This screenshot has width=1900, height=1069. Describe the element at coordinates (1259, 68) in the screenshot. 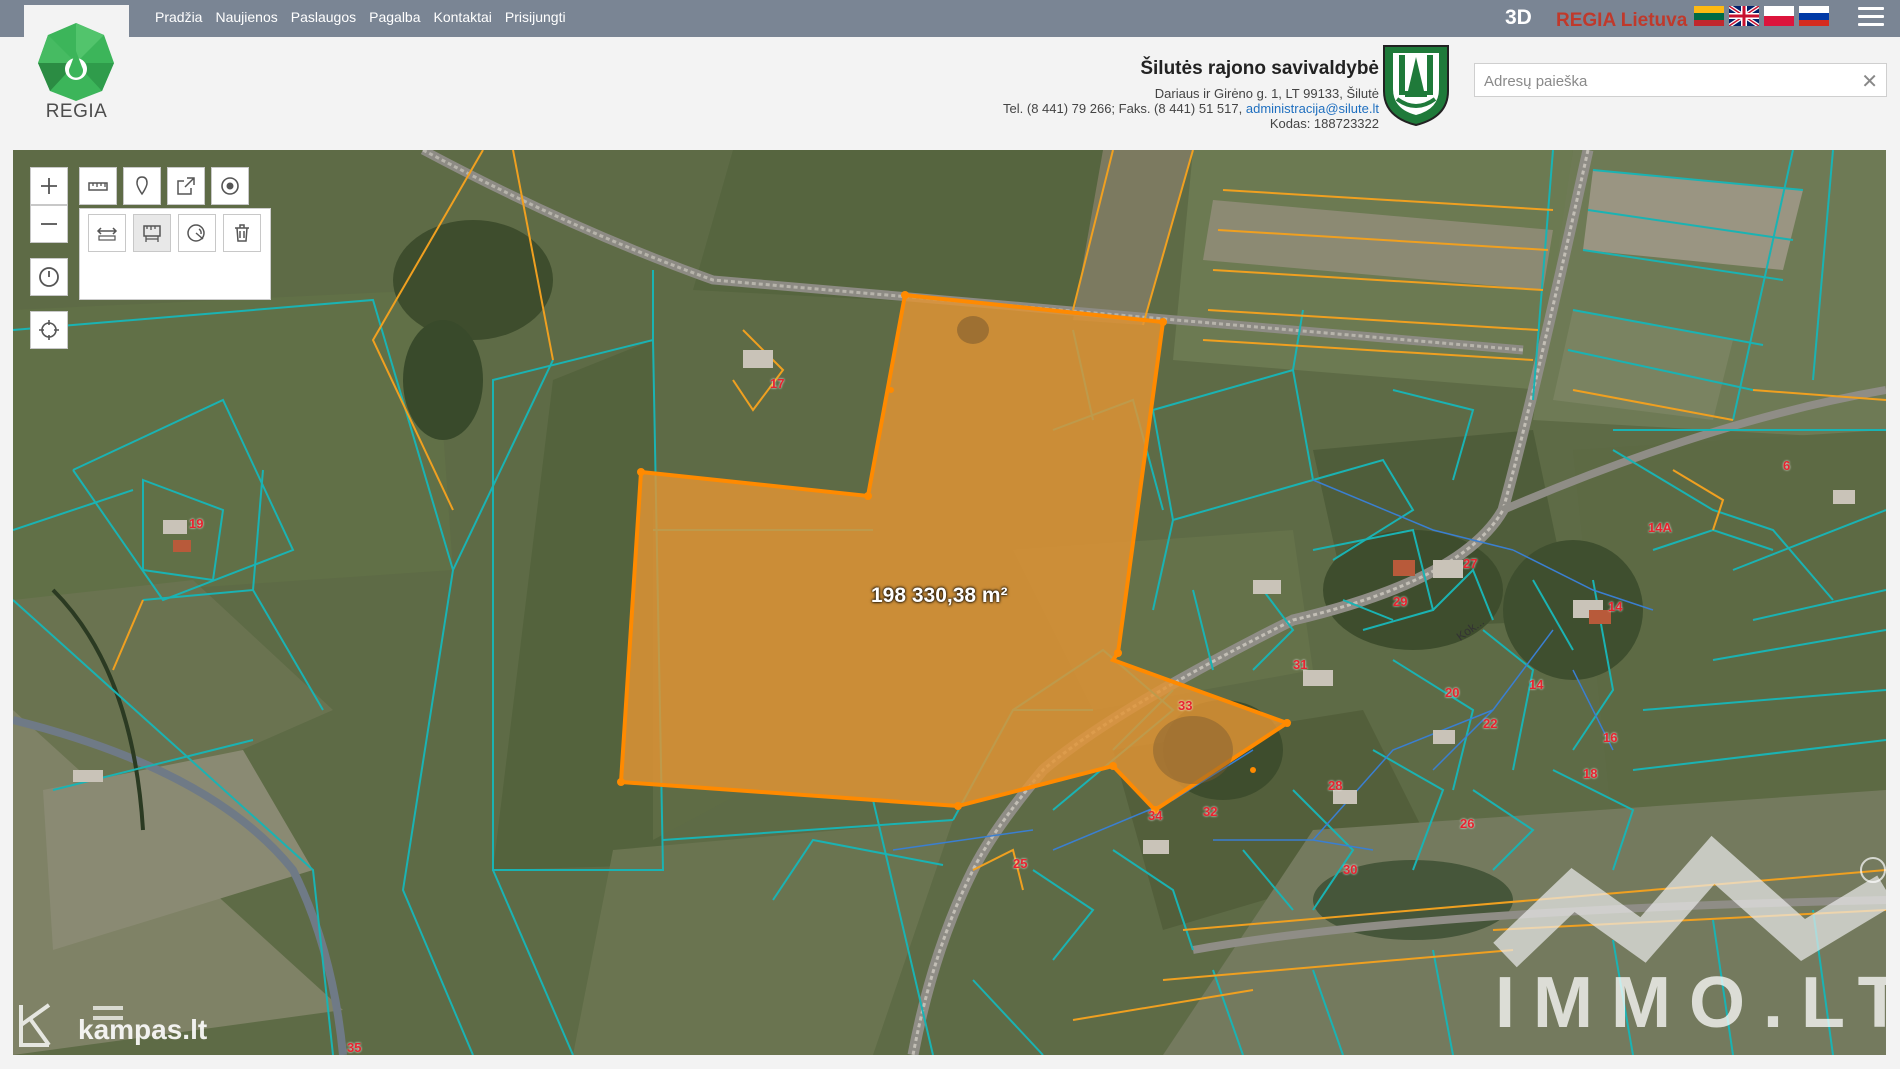

I see `municipality-name: Šilutės rajono savivaldybė` at that location.